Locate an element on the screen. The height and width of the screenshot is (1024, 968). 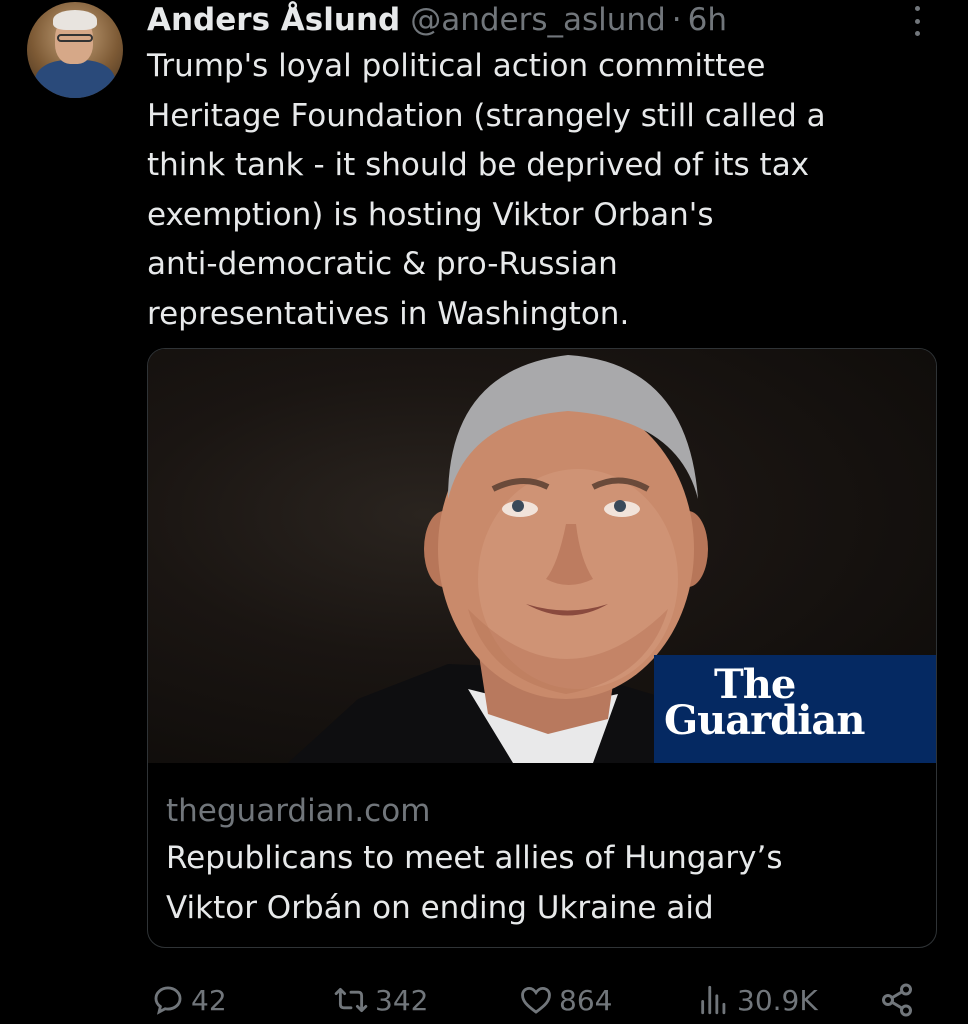
retweet-arrows-icon is located at coordinates (351, 1000).